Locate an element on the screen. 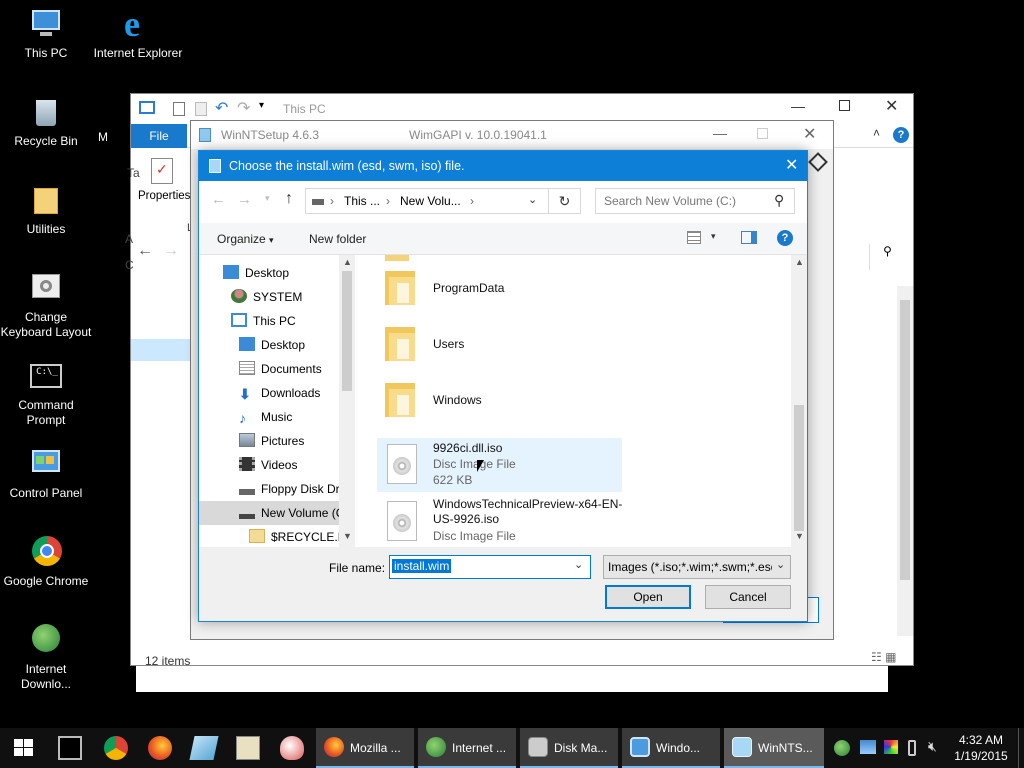 Image resolution: width=1024 pixels, height=768 pixels. clock-date: 1/19/2015 is located at coordinates (981, 756).